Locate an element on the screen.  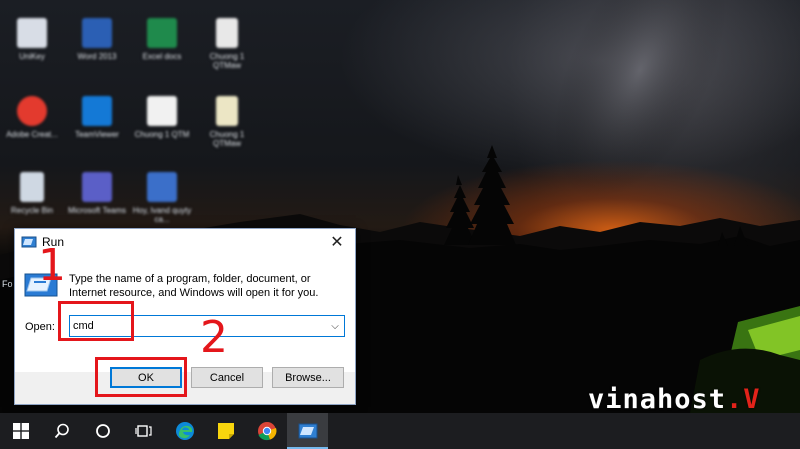
search-button is located at coordinates (61, 431).